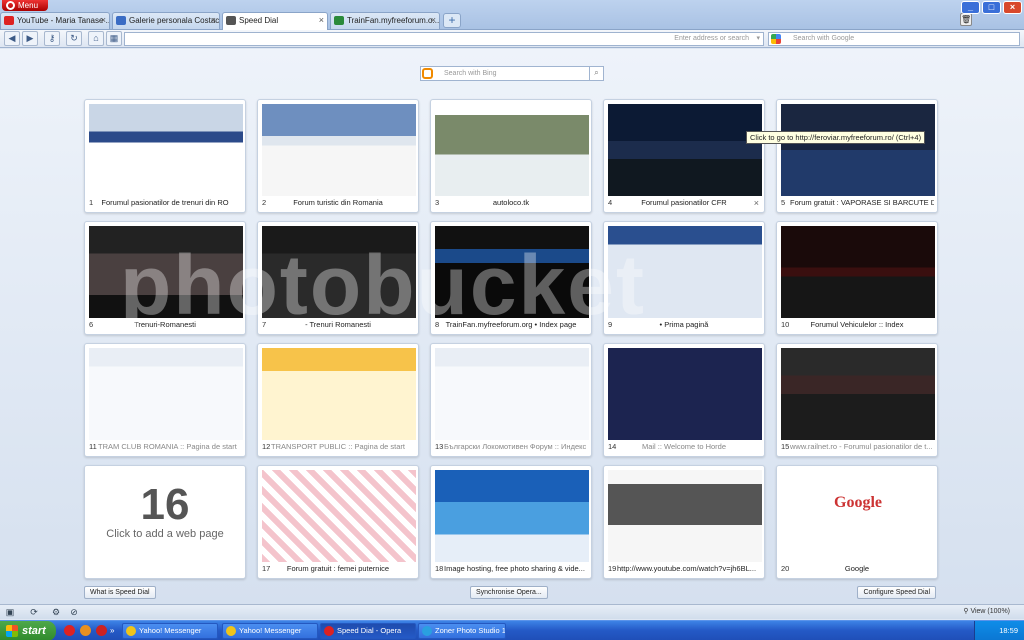 This screenshot has height=640, width=1024. What do you see at coordinates (12, 38) in the screenshot?
I see `back-button: ◀` at bounding box center [12, 38].